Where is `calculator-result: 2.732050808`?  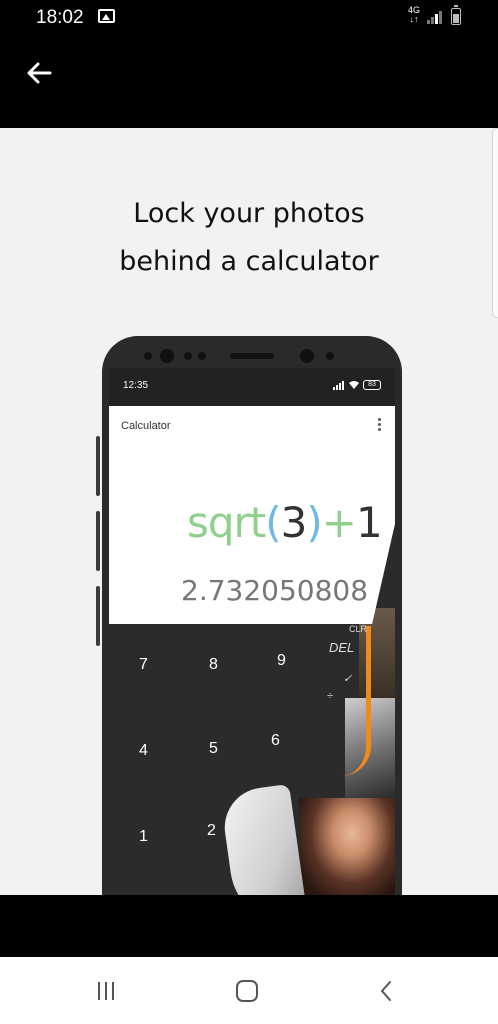
calculator-result: 2.732050808 is located at coordinates (275, 590).